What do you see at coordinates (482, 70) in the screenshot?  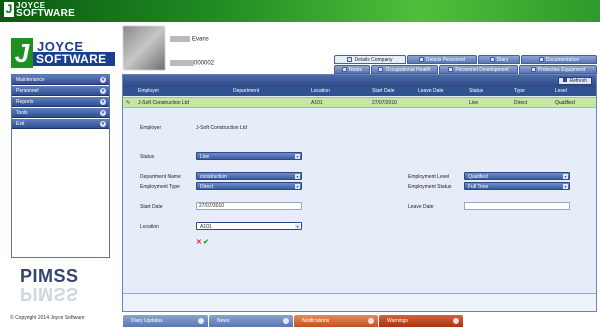 I see `tab-label: Personnel Development` at bounding box center [482, 70].